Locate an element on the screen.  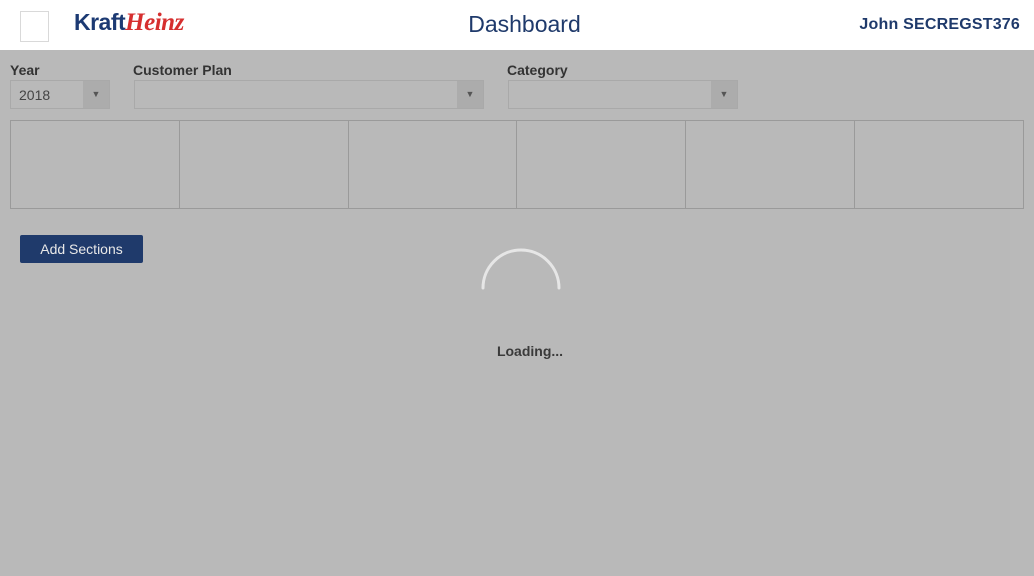
category-label: Category is located at coordinates (537, 70).